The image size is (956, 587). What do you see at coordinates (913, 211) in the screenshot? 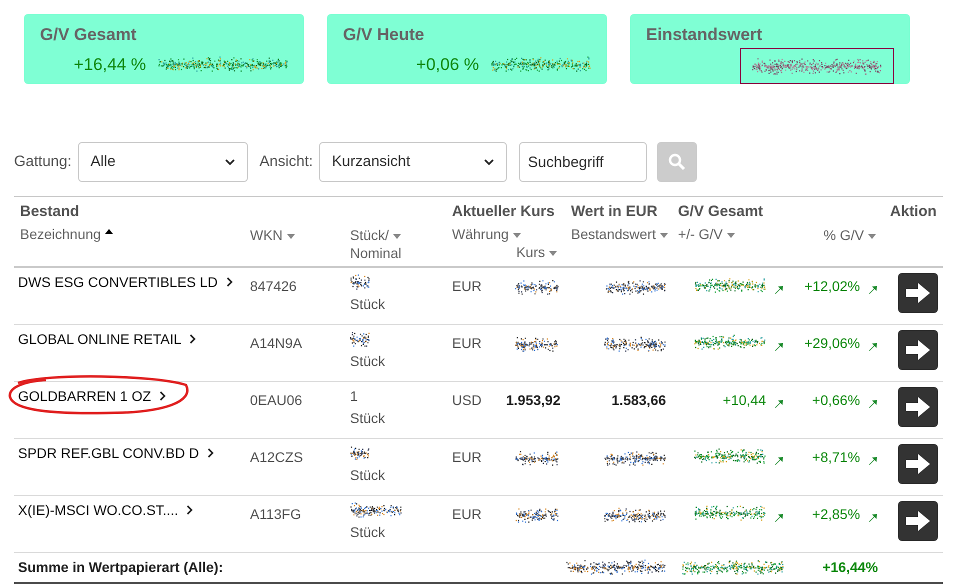
I see `column-group-heading: Aktion` at bounding box center [913, 211].